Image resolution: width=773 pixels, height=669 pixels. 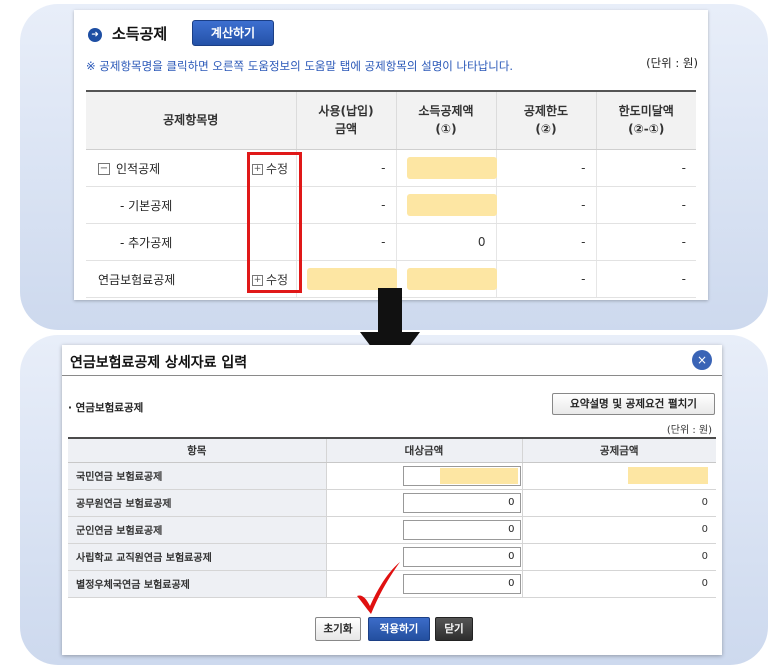 What do you see at coordinates (618, 476) in the screenshot?
I see `deduction-amount-cell` at bounding box center [618, 476].